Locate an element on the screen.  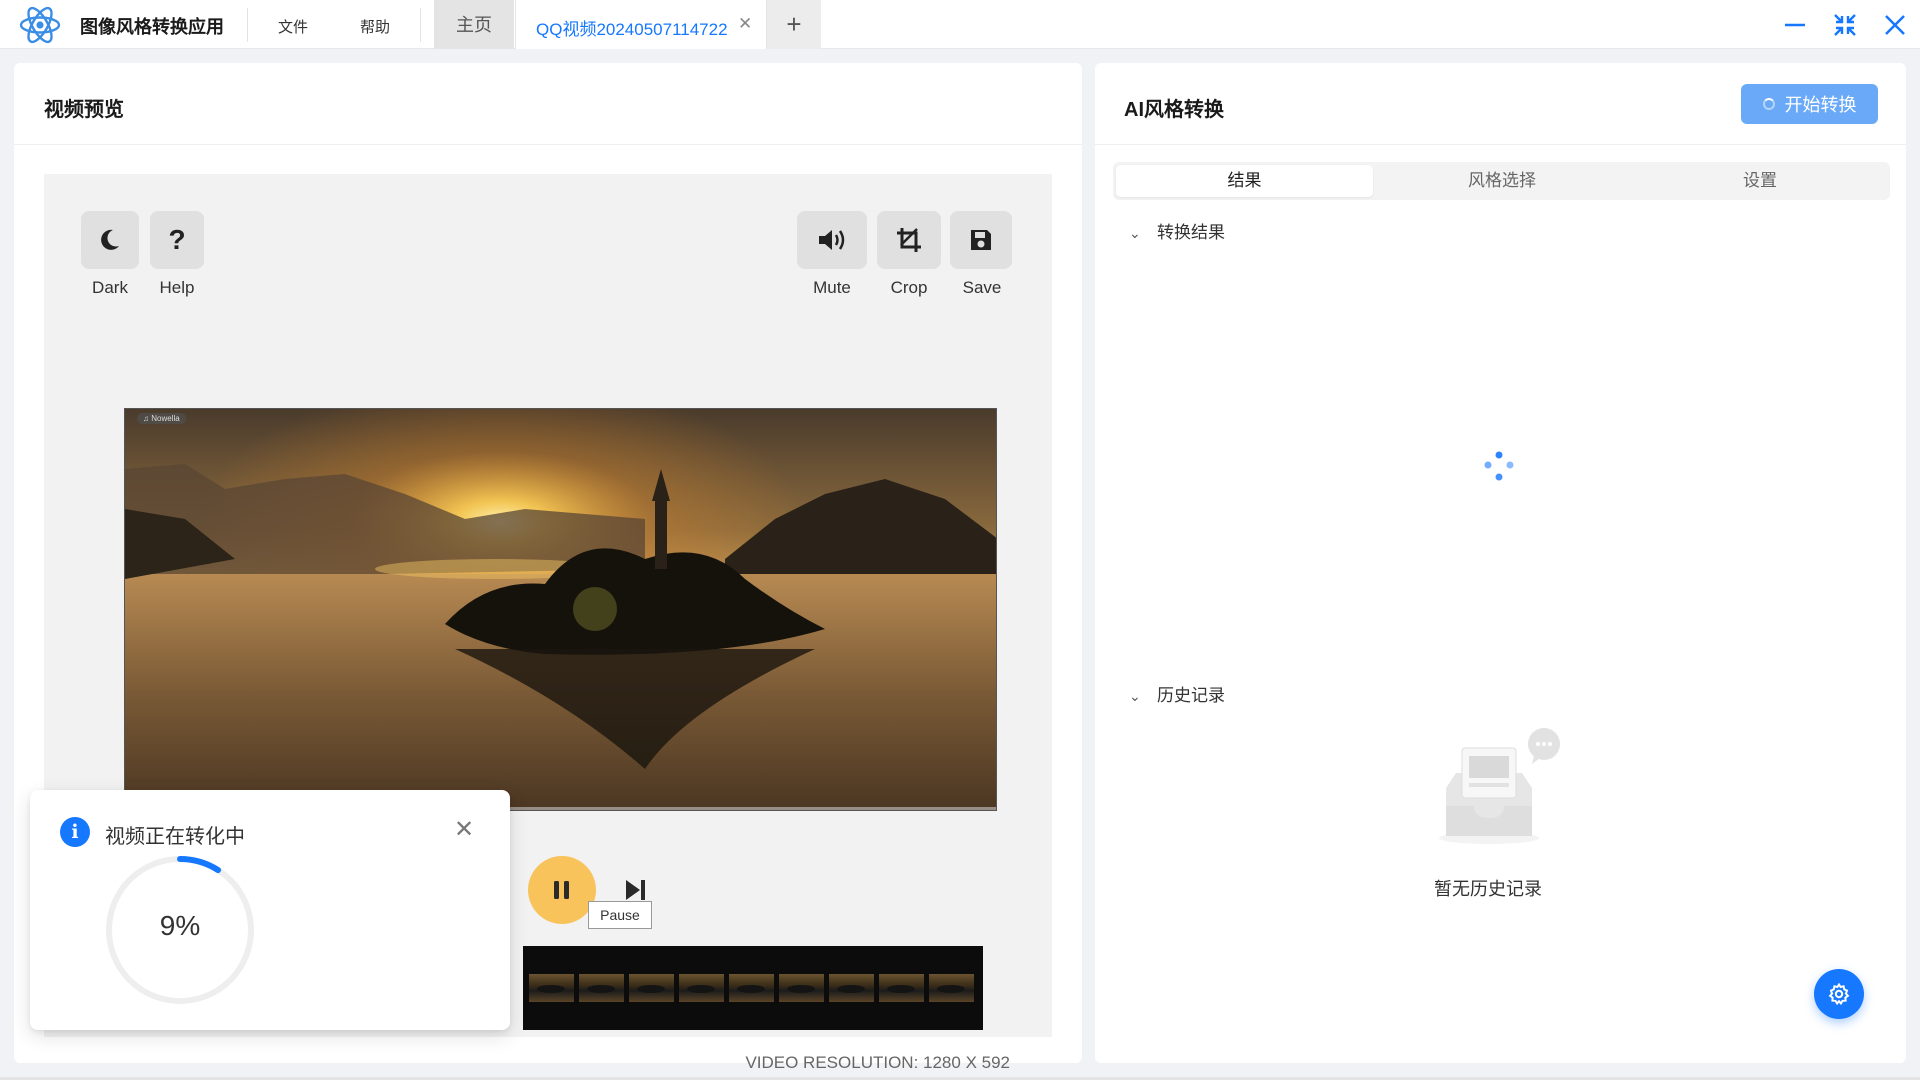
tab-style-select: 风格选择 is located at coordinates (1502, 181).